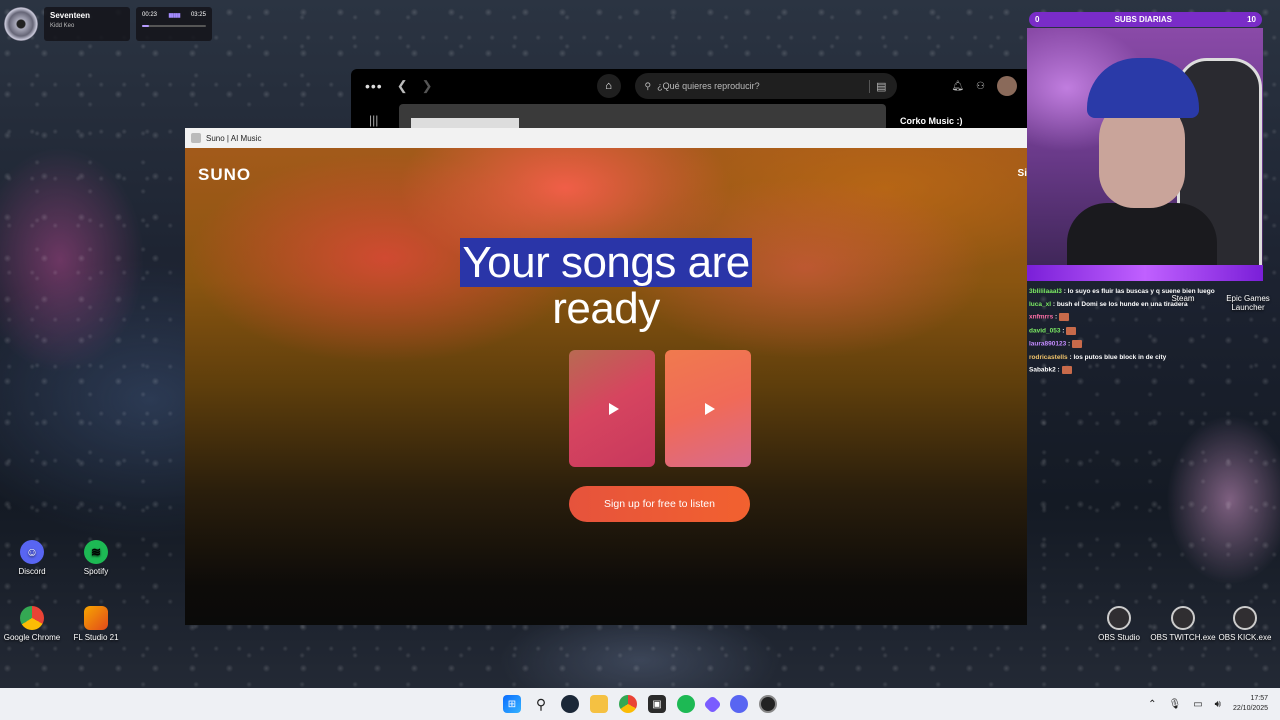  I want to click on friends-icon: ⚇, so click(980, 86).